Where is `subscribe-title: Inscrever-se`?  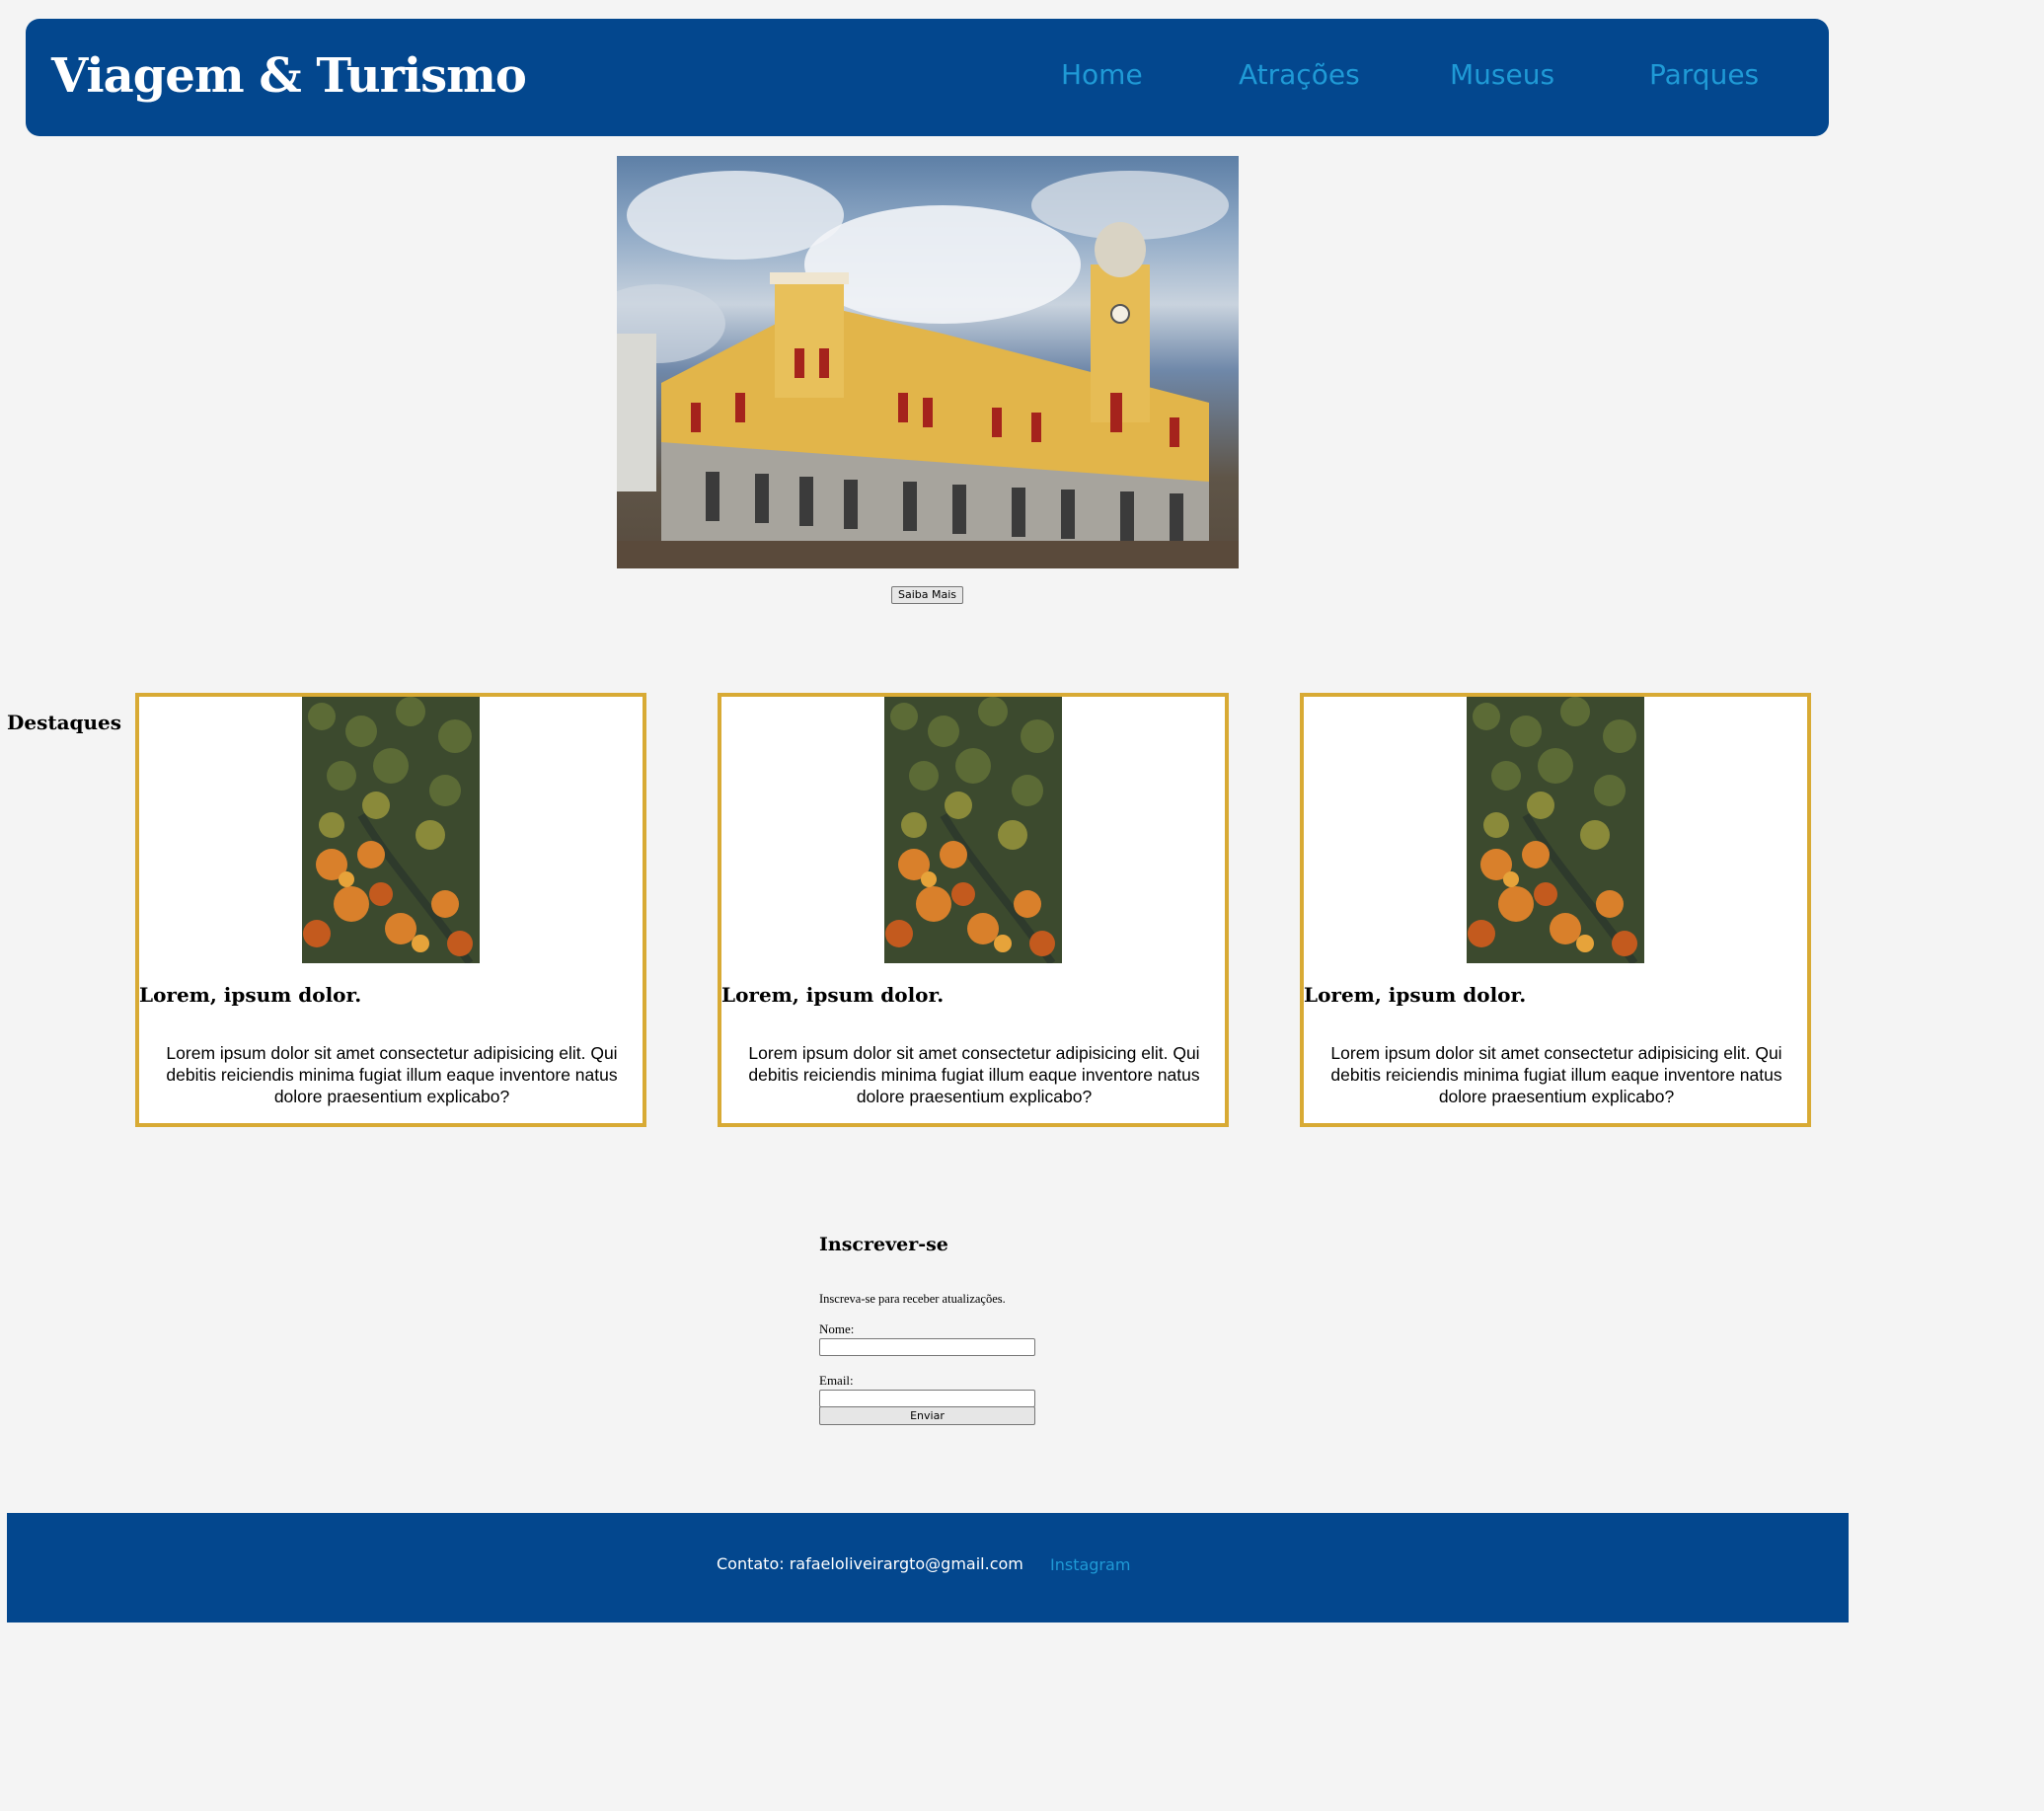 subscribe-title: Inscrever-se is located at coordinates (883, 1245).